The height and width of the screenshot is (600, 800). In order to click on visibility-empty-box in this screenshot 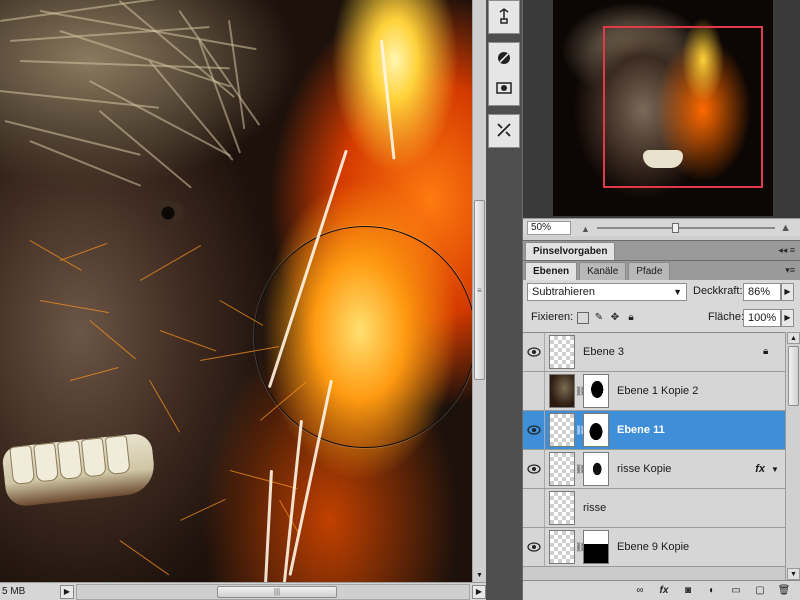, I will do `click(534, 391)`.